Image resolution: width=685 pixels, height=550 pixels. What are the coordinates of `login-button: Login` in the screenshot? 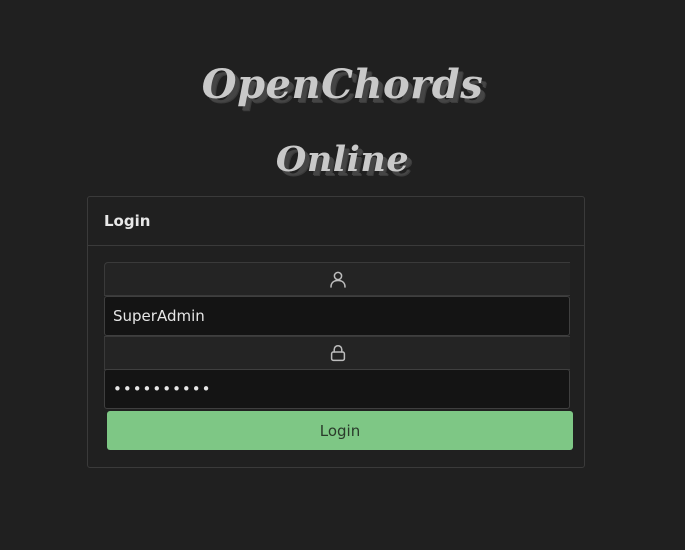 It's located at (340, 430).